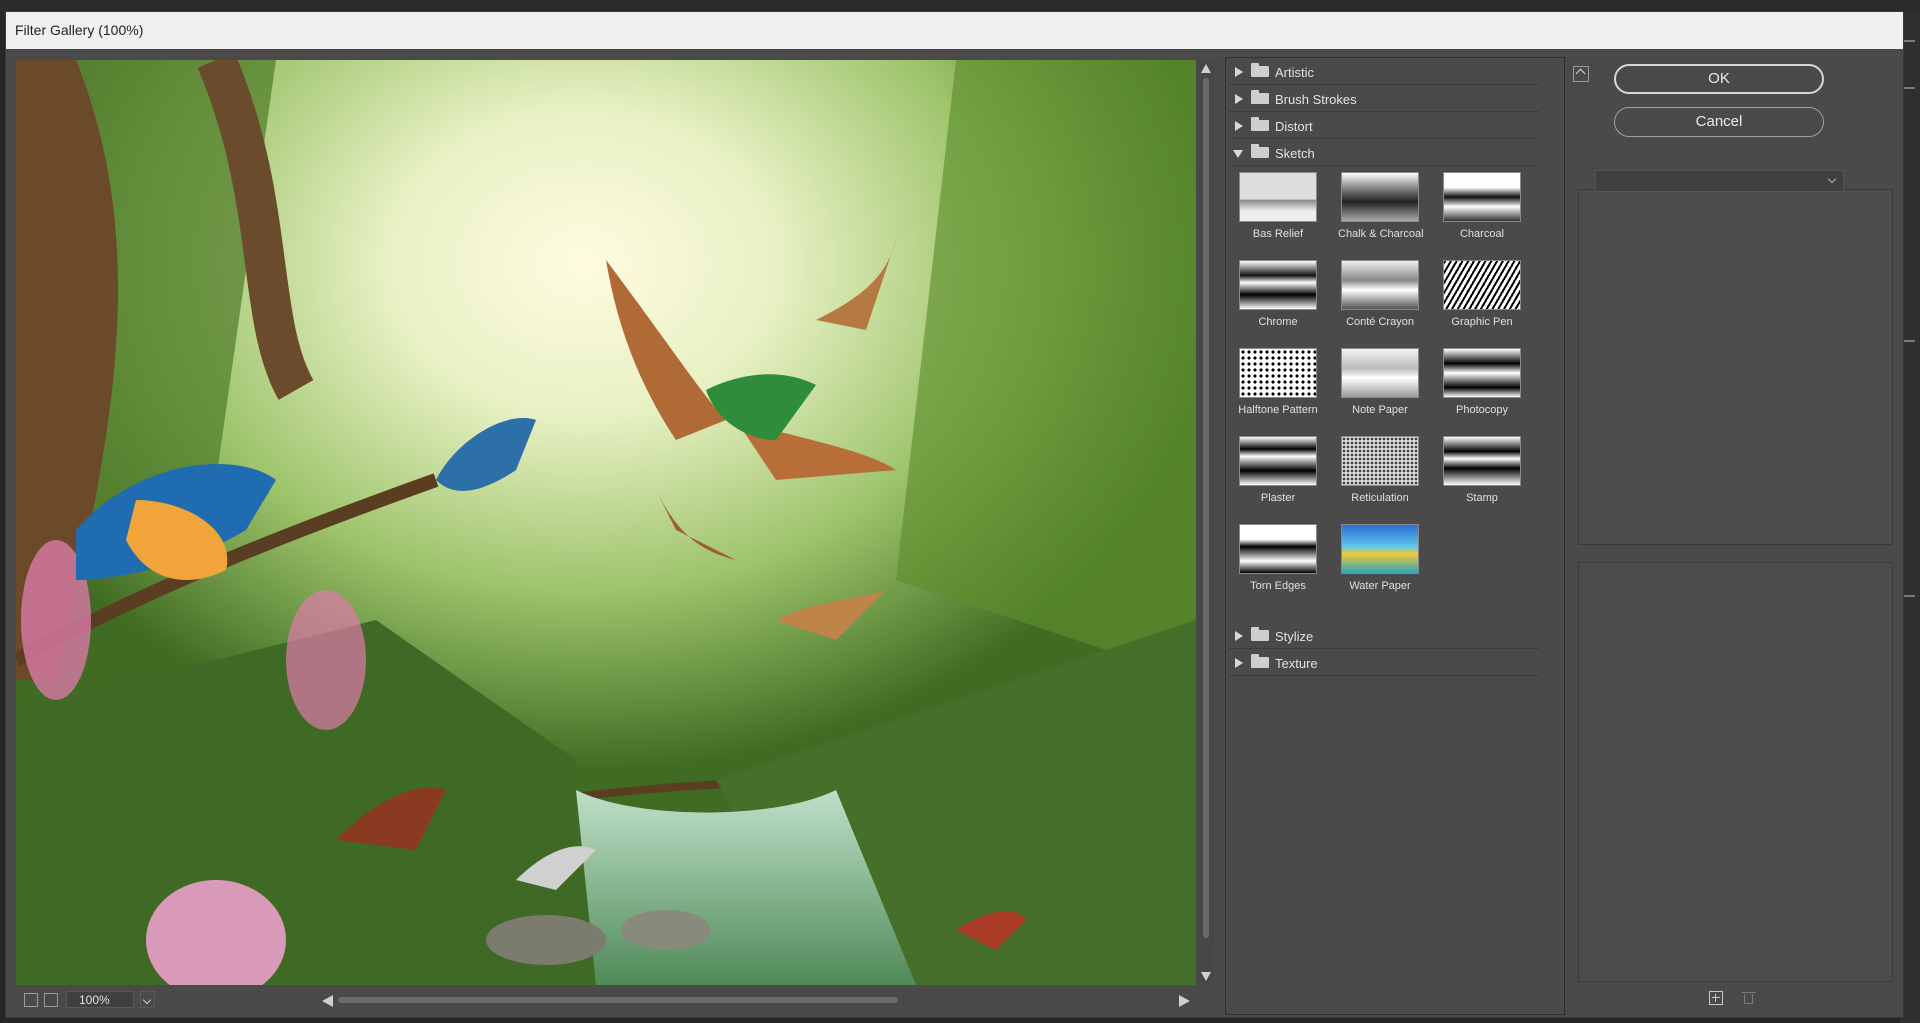  I want to click on scroll-down-icon, so click(1206, 976).